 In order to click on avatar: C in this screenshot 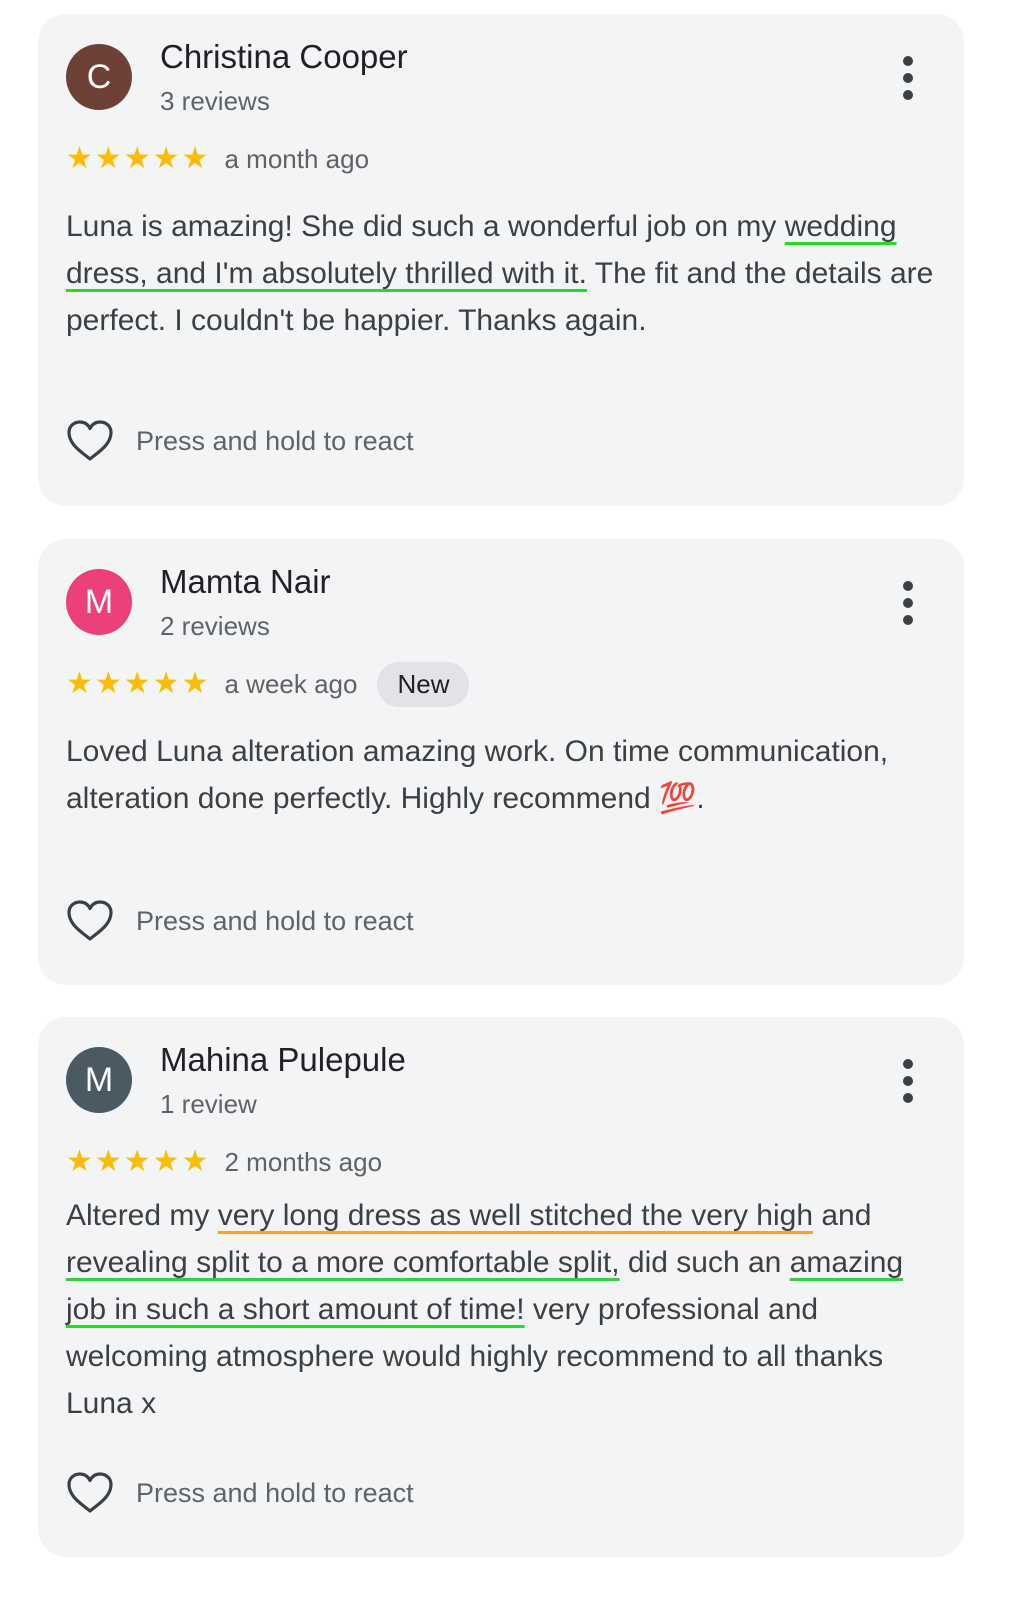, I will do `click(99, 77)`.